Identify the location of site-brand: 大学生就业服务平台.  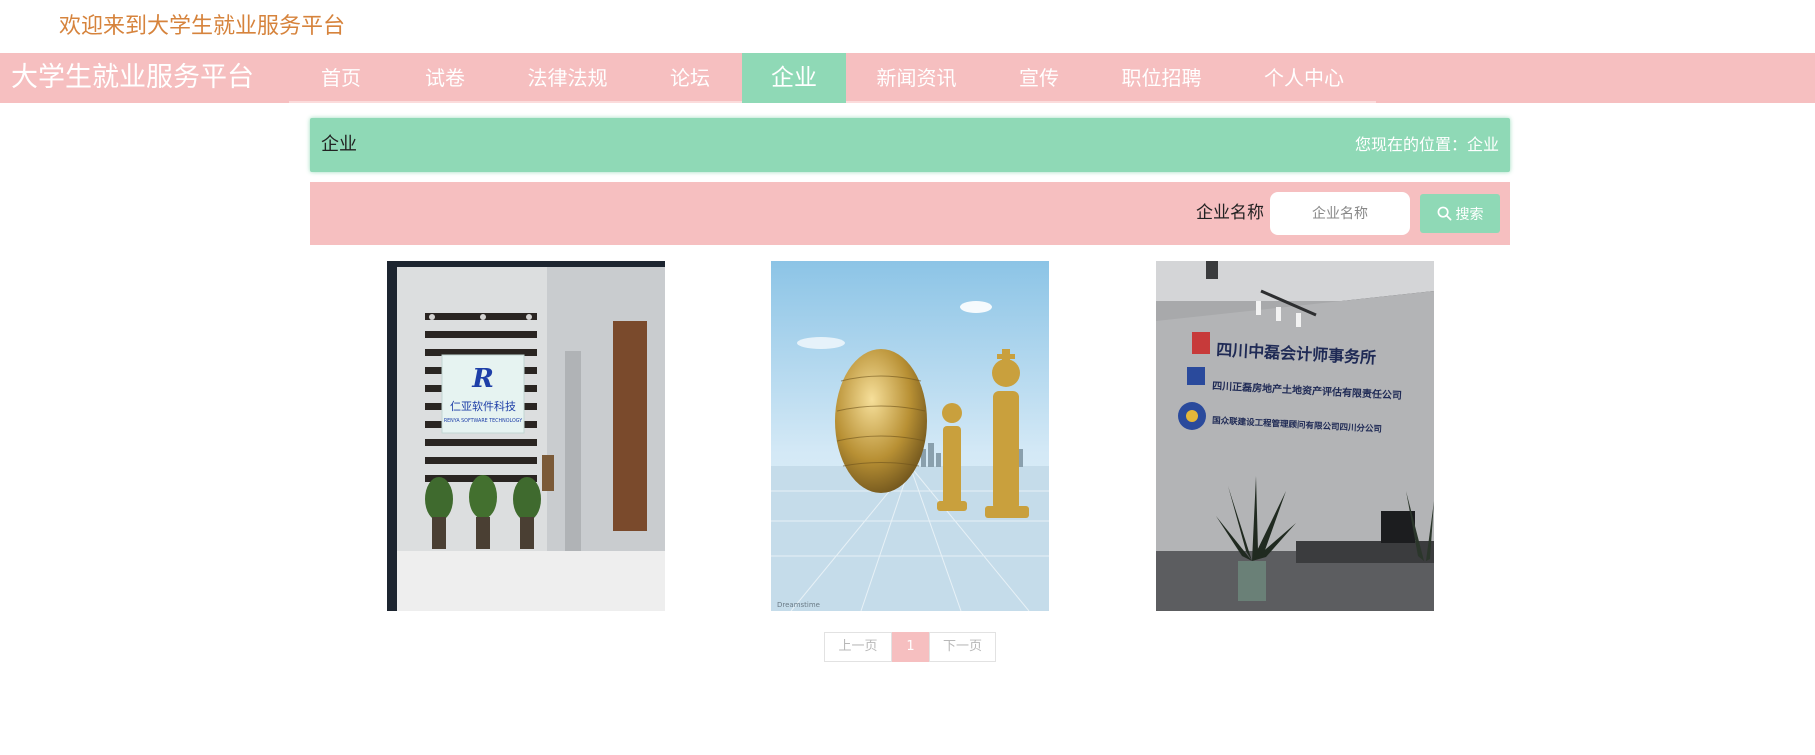
(132, 78).